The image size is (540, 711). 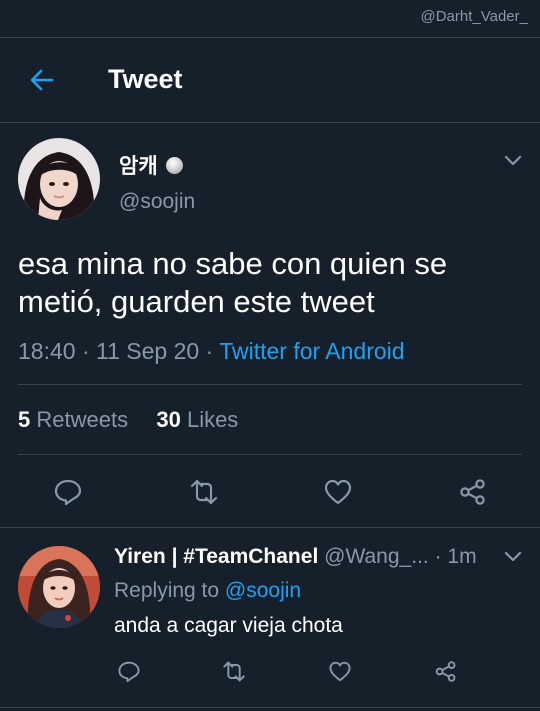 What do you see at coordinates (138, 166) in the screenshot?
I see `author-name-text: 암캐` at bounding box center [138, 166].